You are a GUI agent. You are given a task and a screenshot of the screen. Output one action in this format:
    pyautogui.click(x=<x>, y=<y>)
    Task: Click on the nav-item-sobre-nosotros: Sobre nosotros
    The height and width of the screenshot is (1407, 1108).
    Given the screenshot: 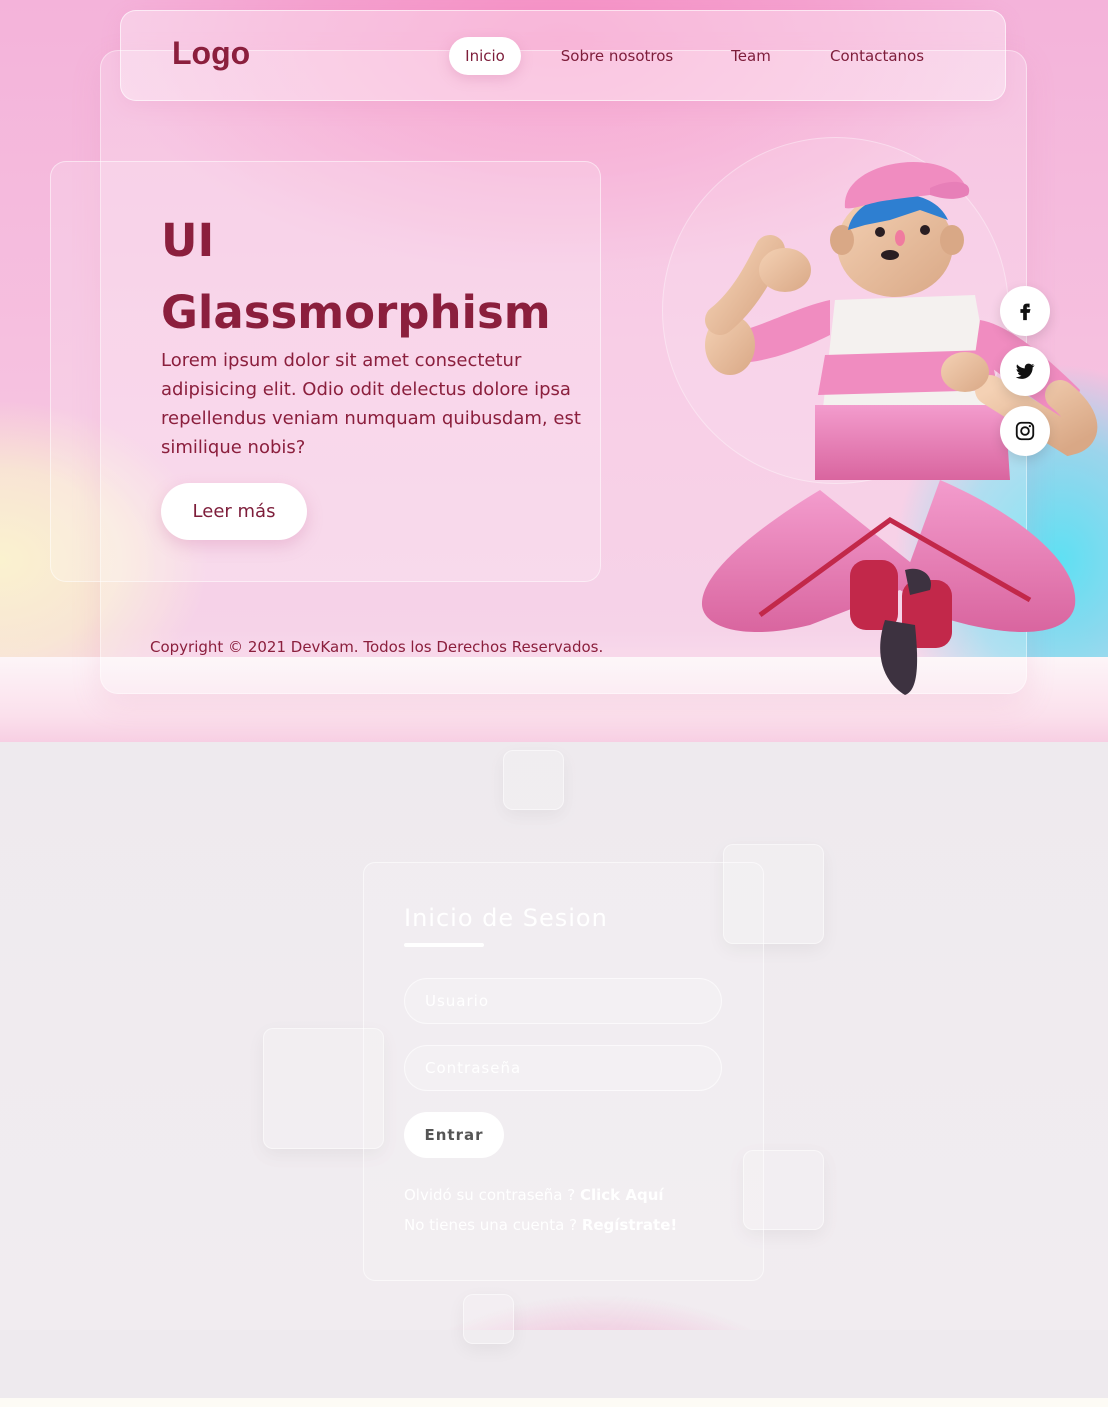 What is the action you would take?
    pyautogui.click(x=617, y=56)
    